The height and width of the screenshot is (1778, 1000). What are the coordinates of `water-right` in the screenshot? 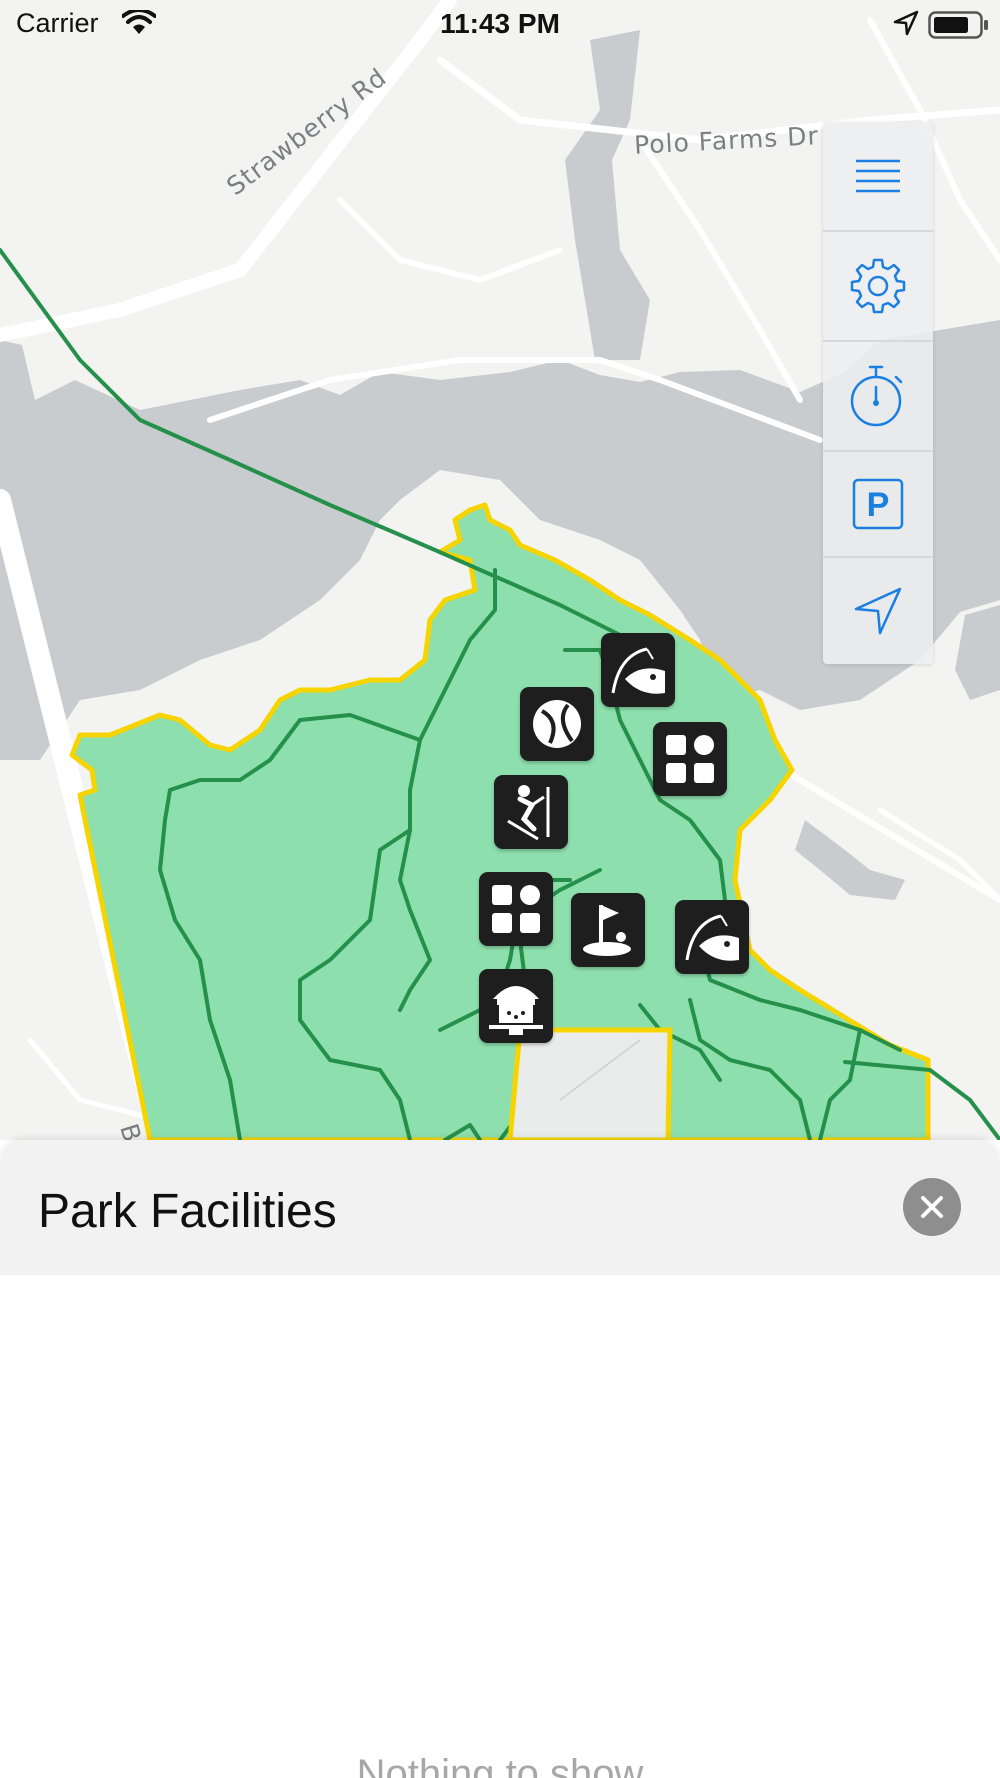 It's located at (977, 652).